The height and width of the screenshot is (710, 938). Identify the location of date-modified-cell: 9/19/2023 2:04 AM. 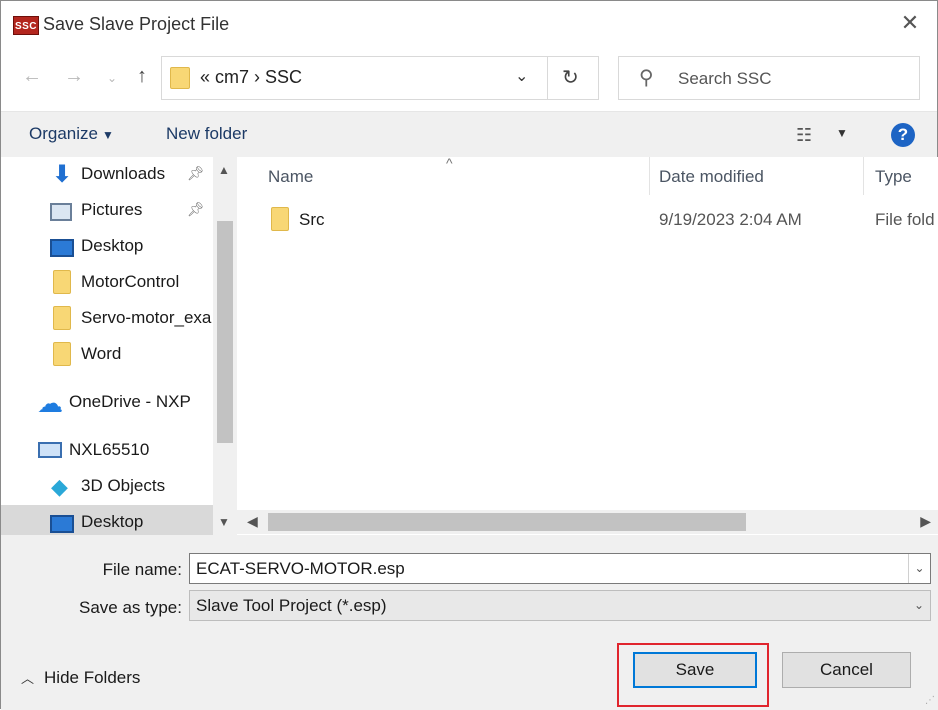
(730, 219).